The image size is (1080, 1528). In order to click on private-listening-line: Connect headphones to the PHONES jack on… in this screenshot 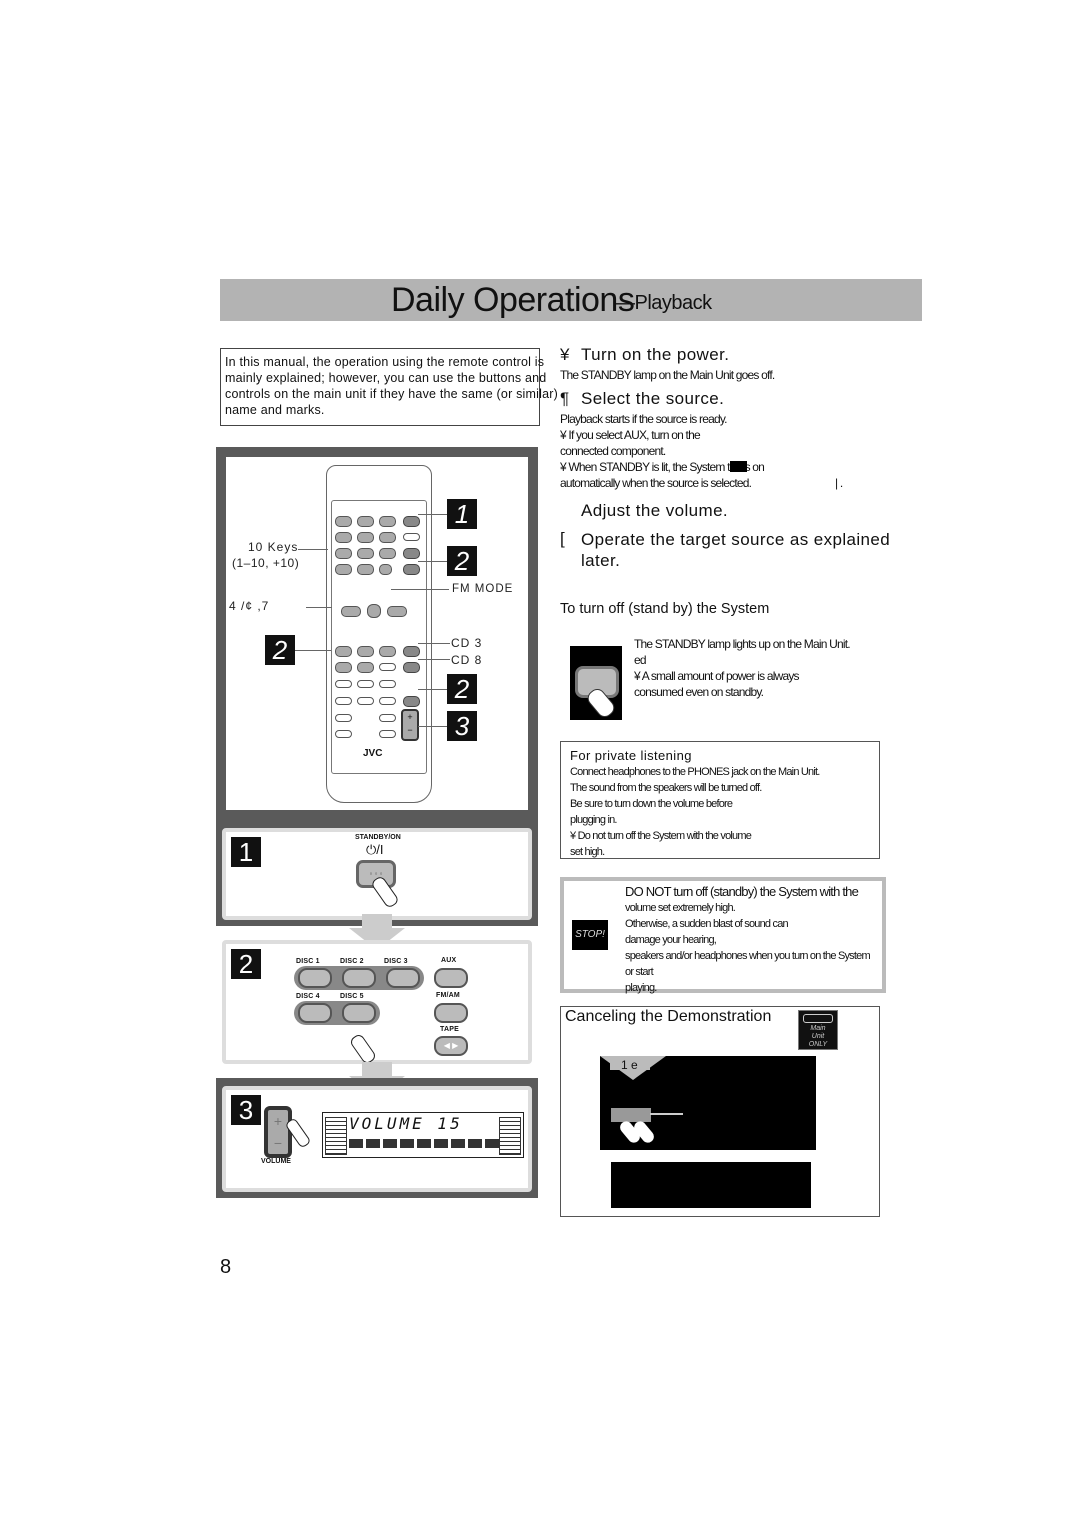, I will do `click(695, 772)`.